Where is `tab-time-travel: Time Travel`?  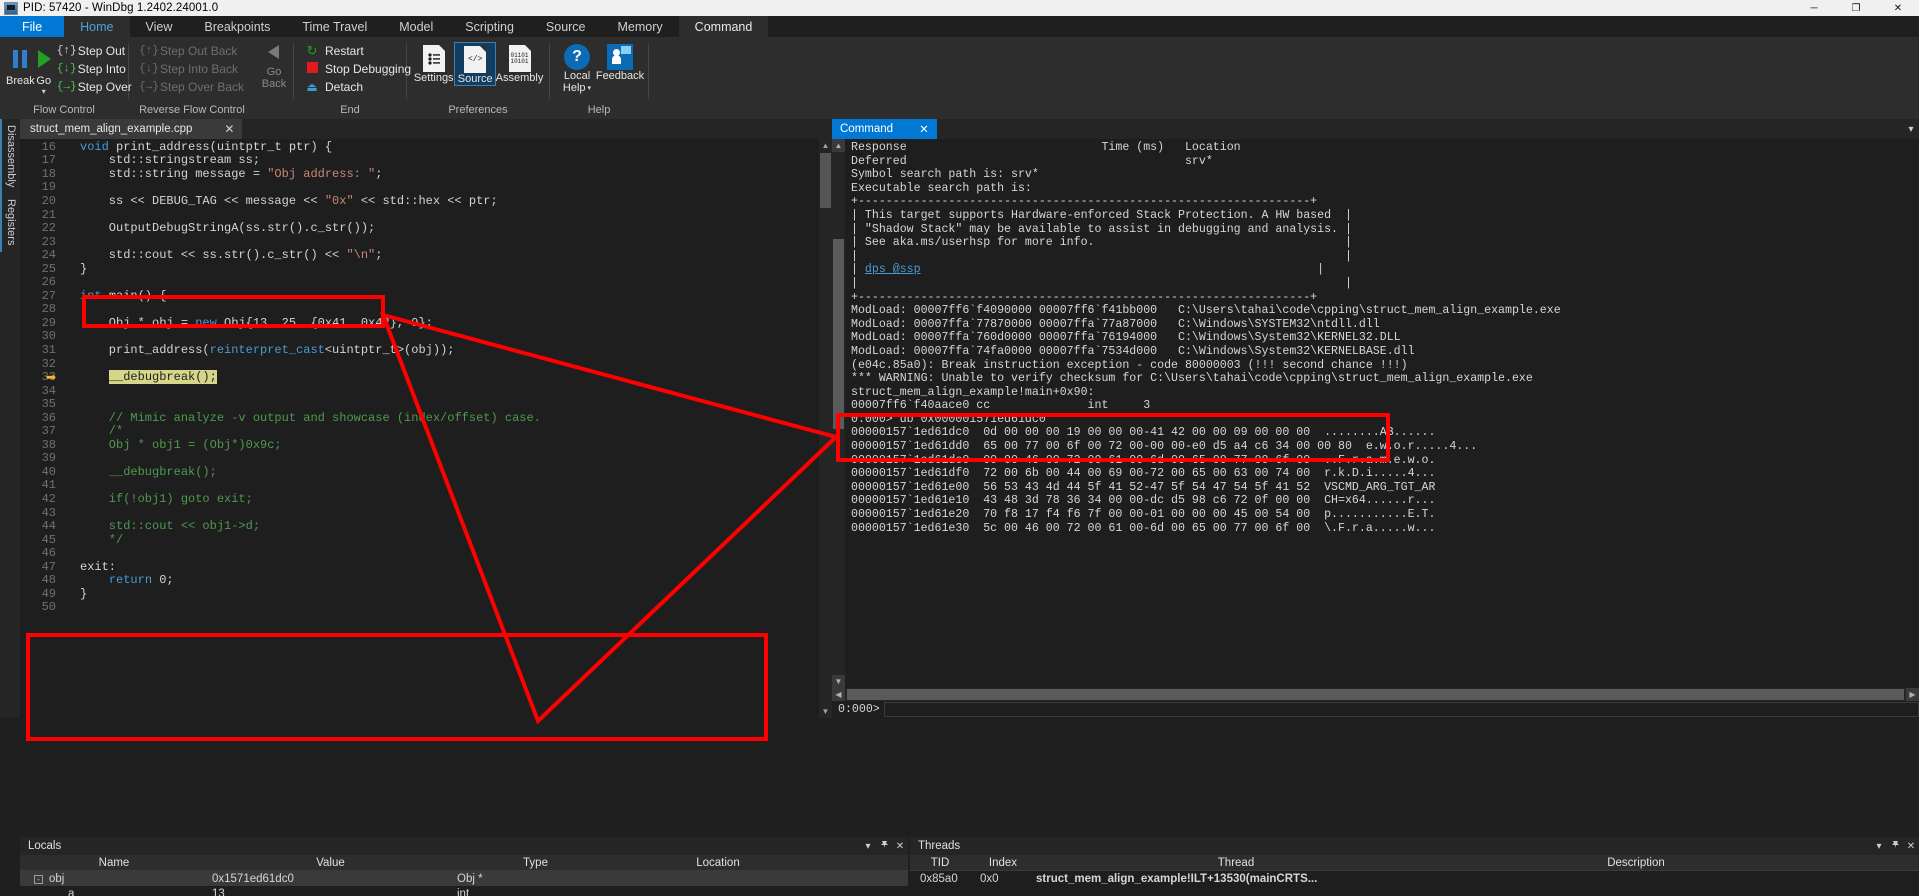
tab-time-travel: Time Travel is located at coordinates (334, 26).